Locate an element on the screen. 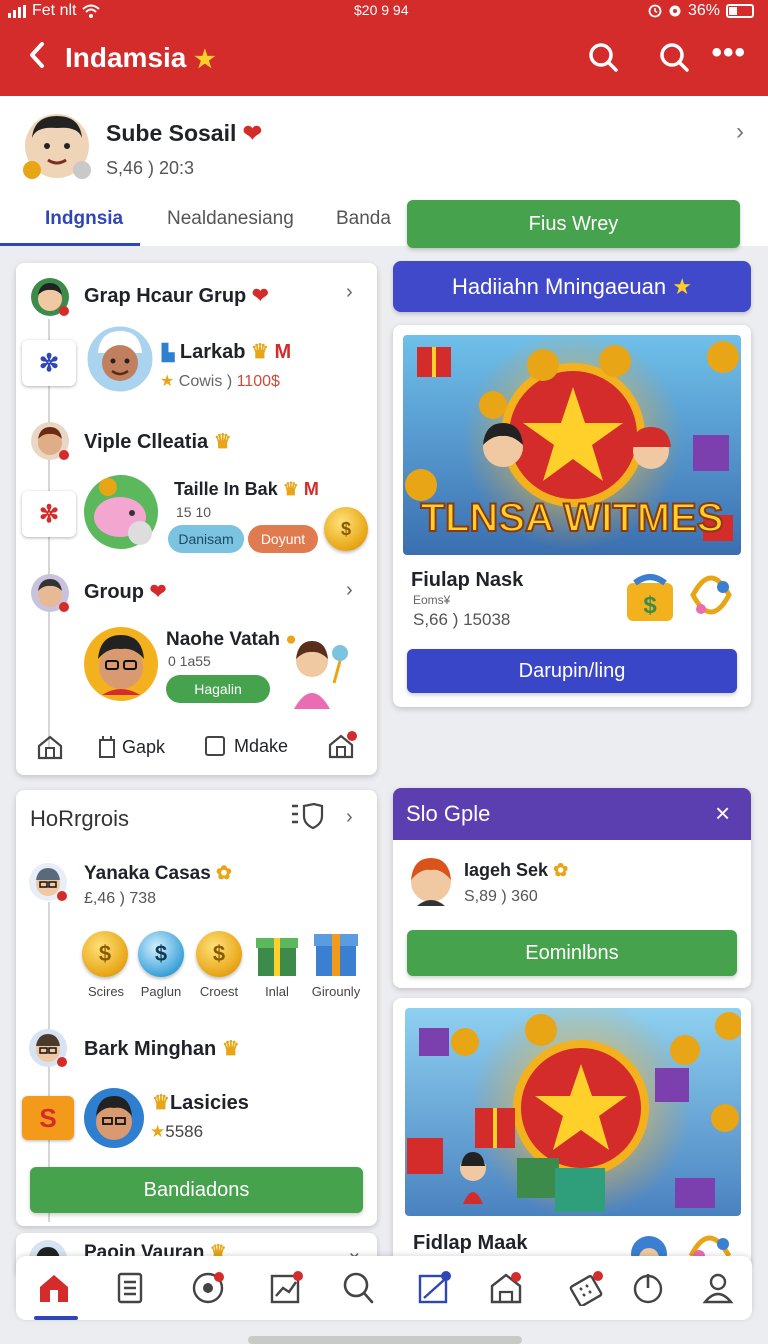 The width and height of the screenshot is (768, 1344). list-icon is located at coordinates (130, 1288).